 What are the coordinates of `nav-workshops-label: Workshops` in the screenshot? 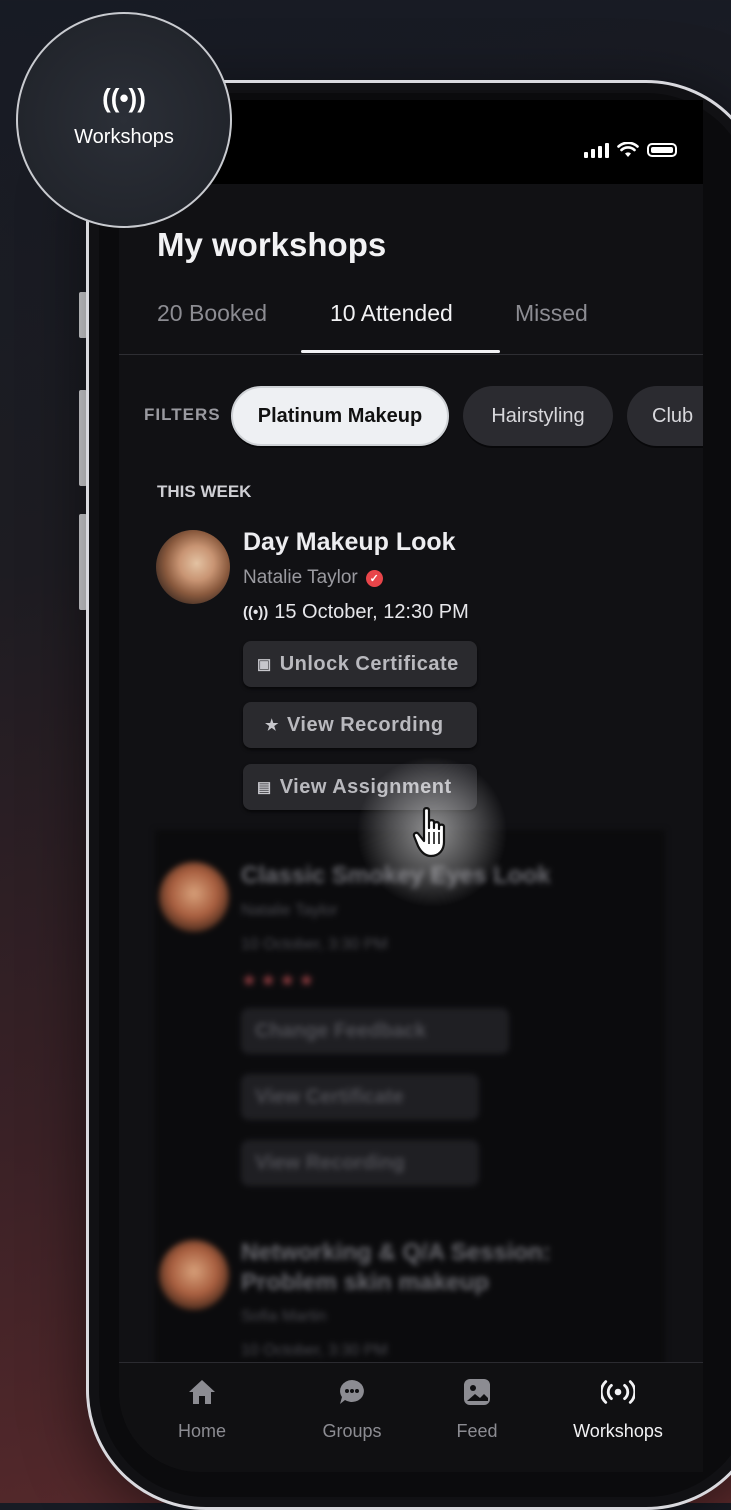 It's located at (618, 1431).